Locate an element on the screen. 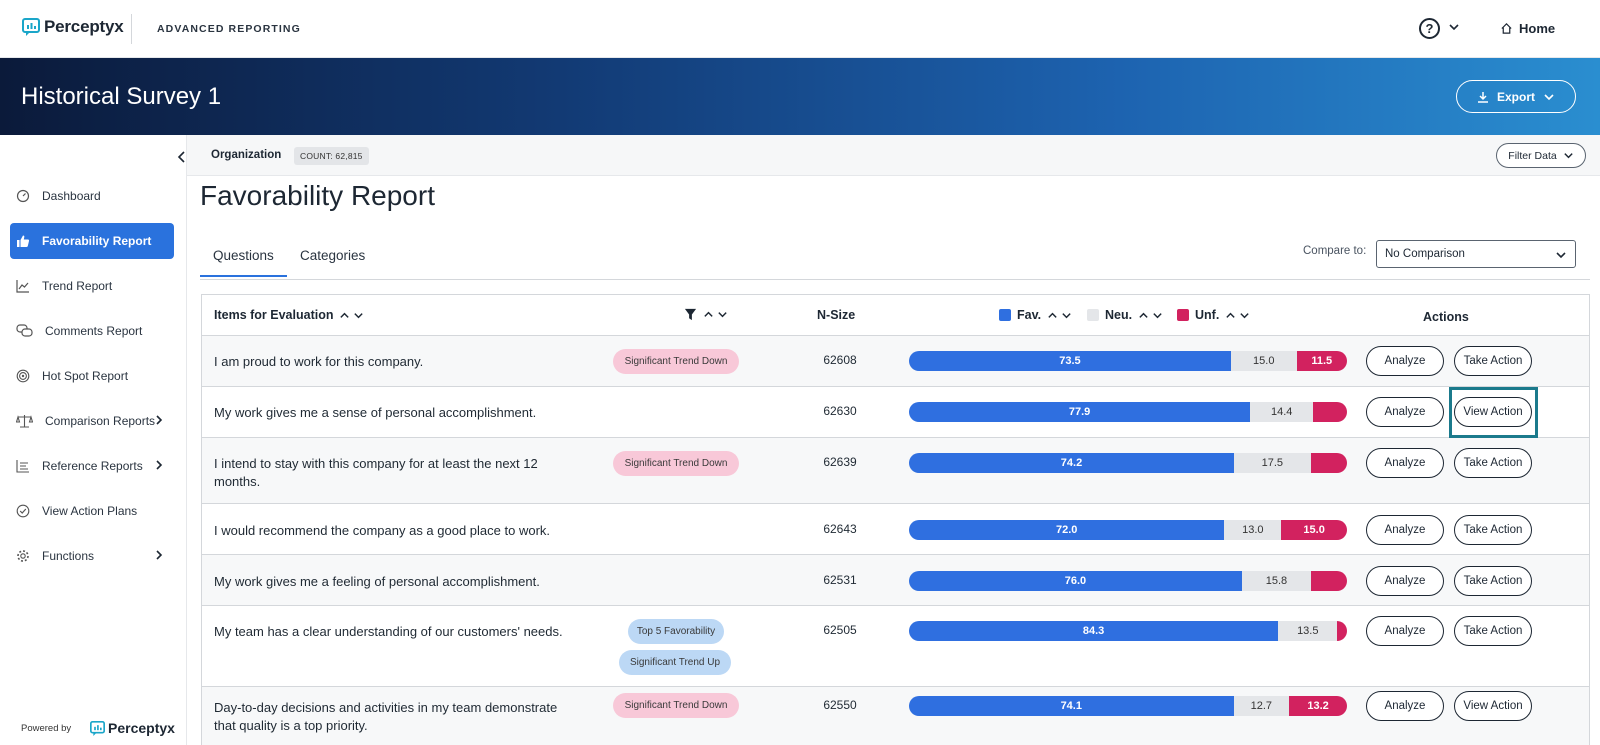 This screenshot has width=1600, height=745. gauge-icon is located at coordinates (23, 196).